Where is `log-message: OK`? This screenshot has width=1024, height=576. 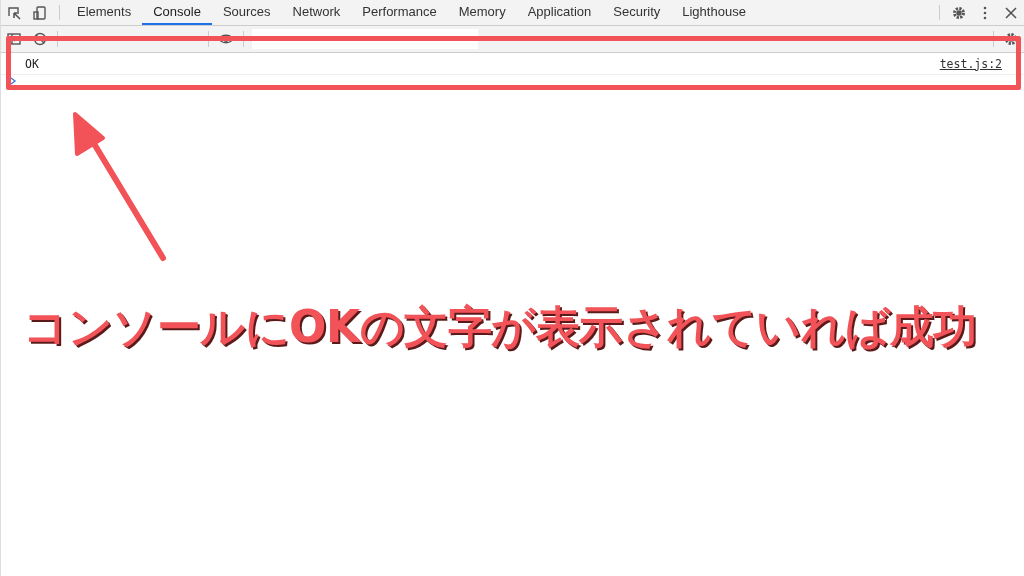 log-message: OK is located at coordinates (32, 63).